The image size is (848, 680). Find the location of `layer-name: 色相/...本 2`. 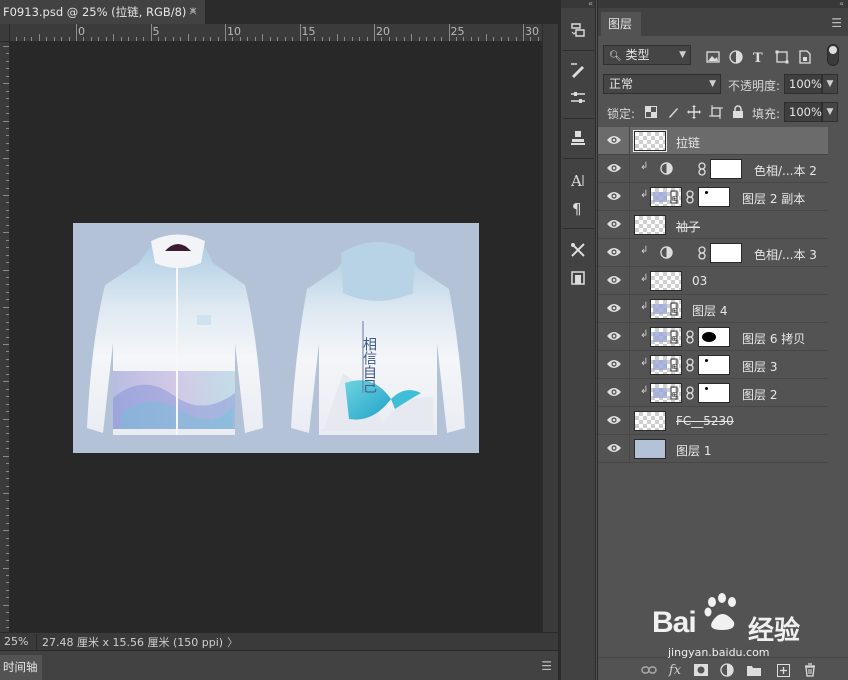

layer-name: 色相/...本 2 is located at coordinates (785, 170).